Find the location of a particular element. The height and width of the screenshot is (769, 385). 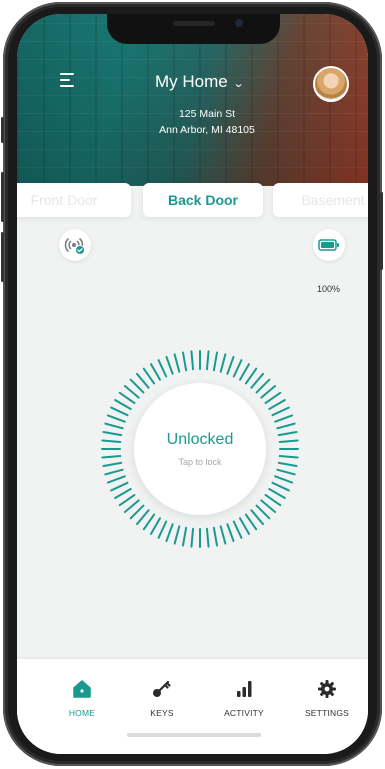

menu-icon is located at coordinates (70, 80).